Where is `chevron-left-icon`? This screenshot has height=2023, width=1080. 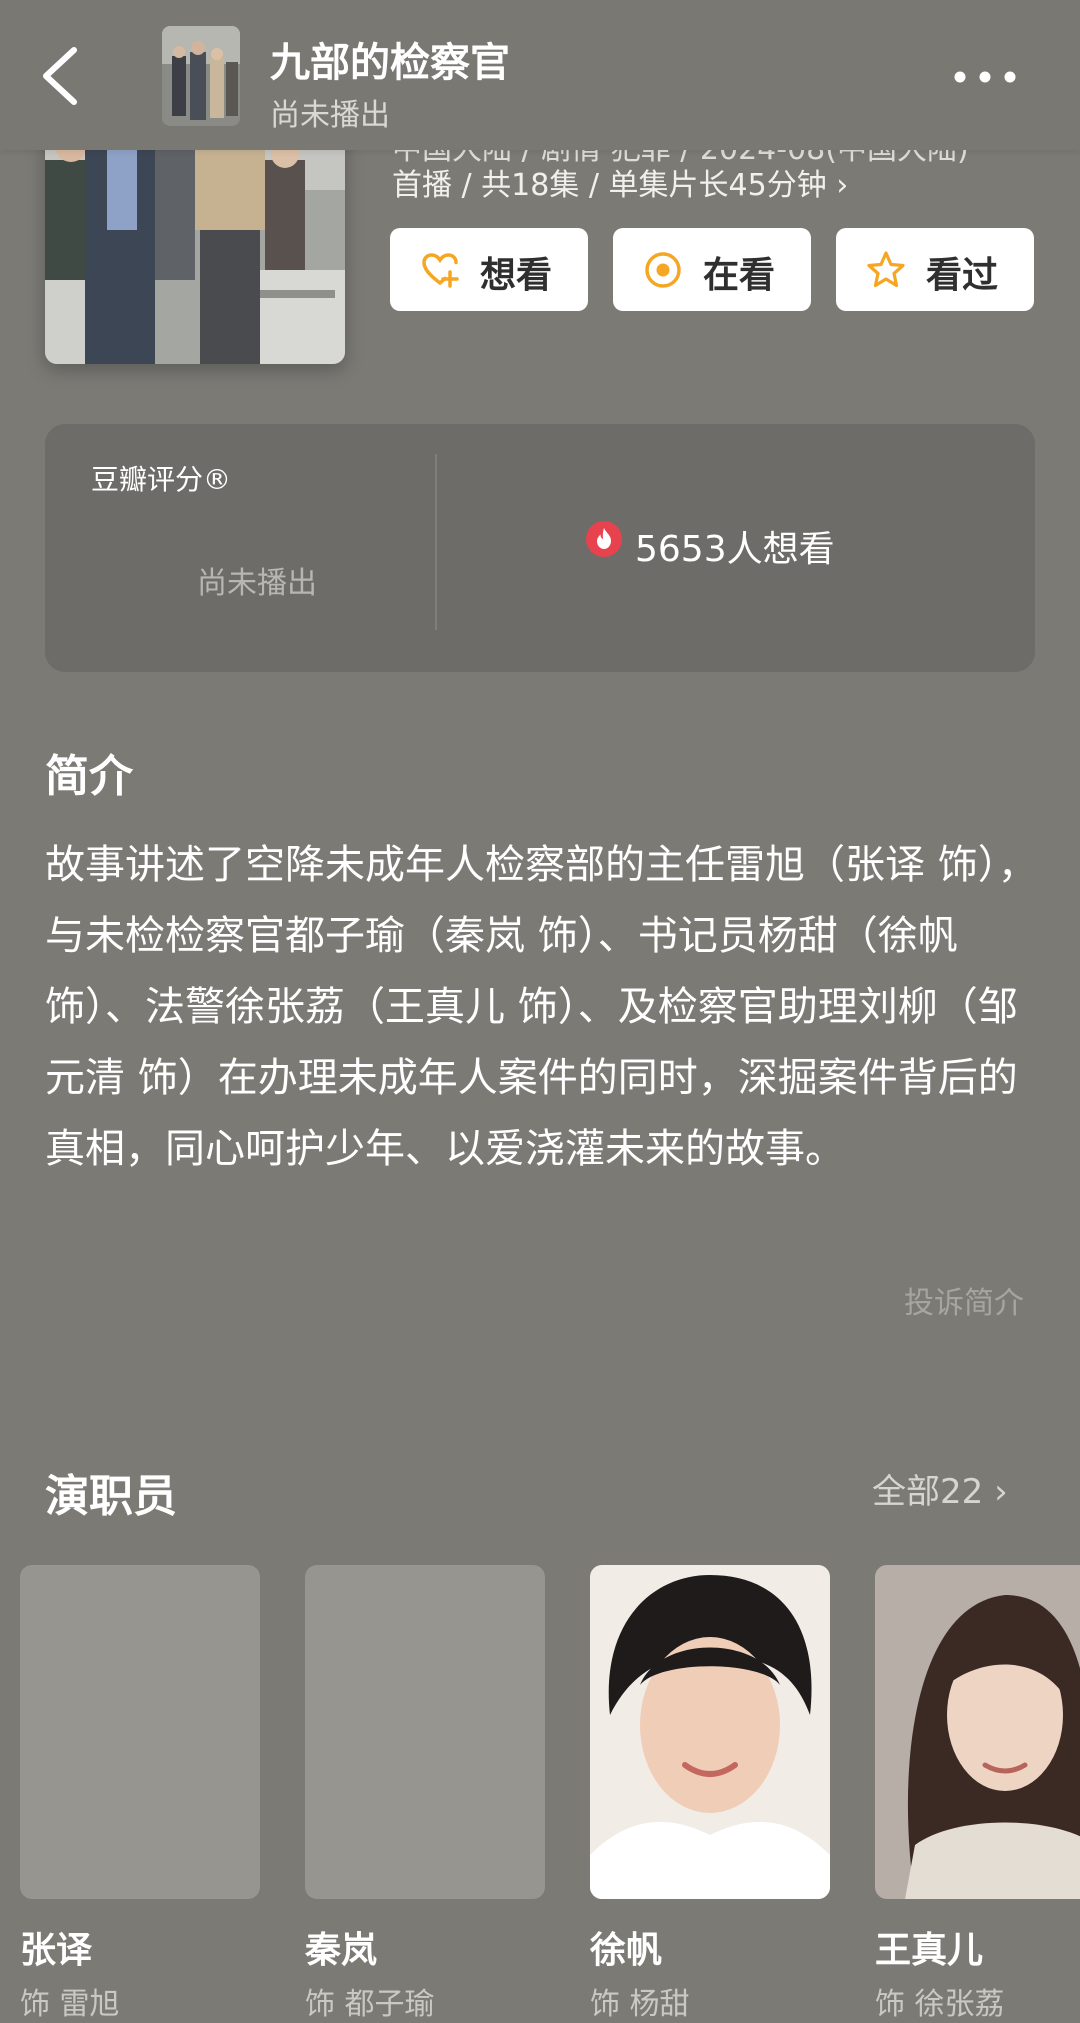 chevron-left-icon is located at coordinates (60, 76).